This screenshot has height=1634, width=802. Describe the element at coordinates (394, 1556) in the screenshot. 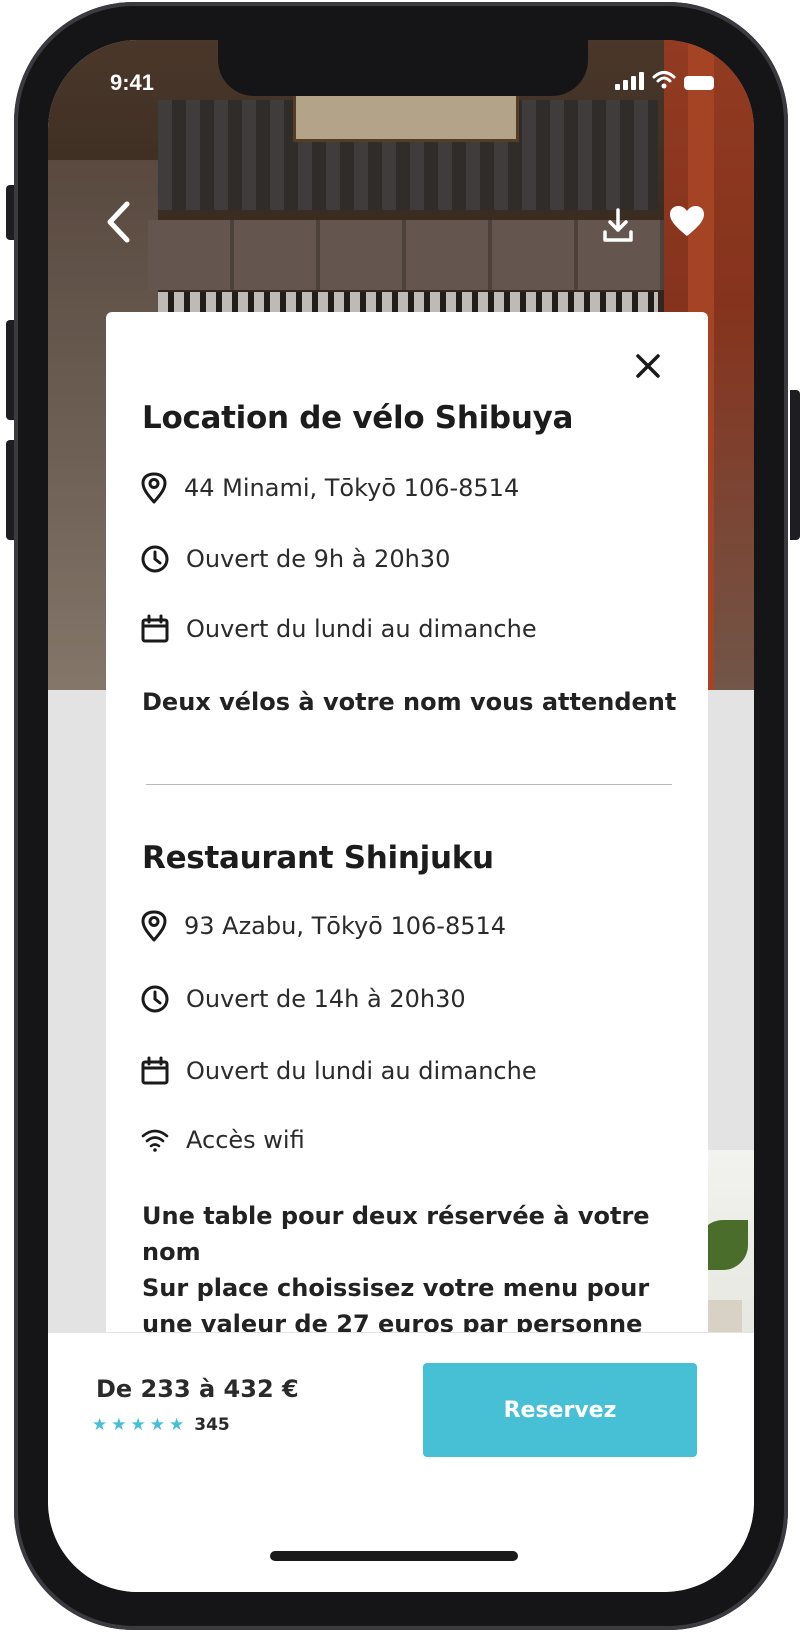

I see `home-indicator` at that location.